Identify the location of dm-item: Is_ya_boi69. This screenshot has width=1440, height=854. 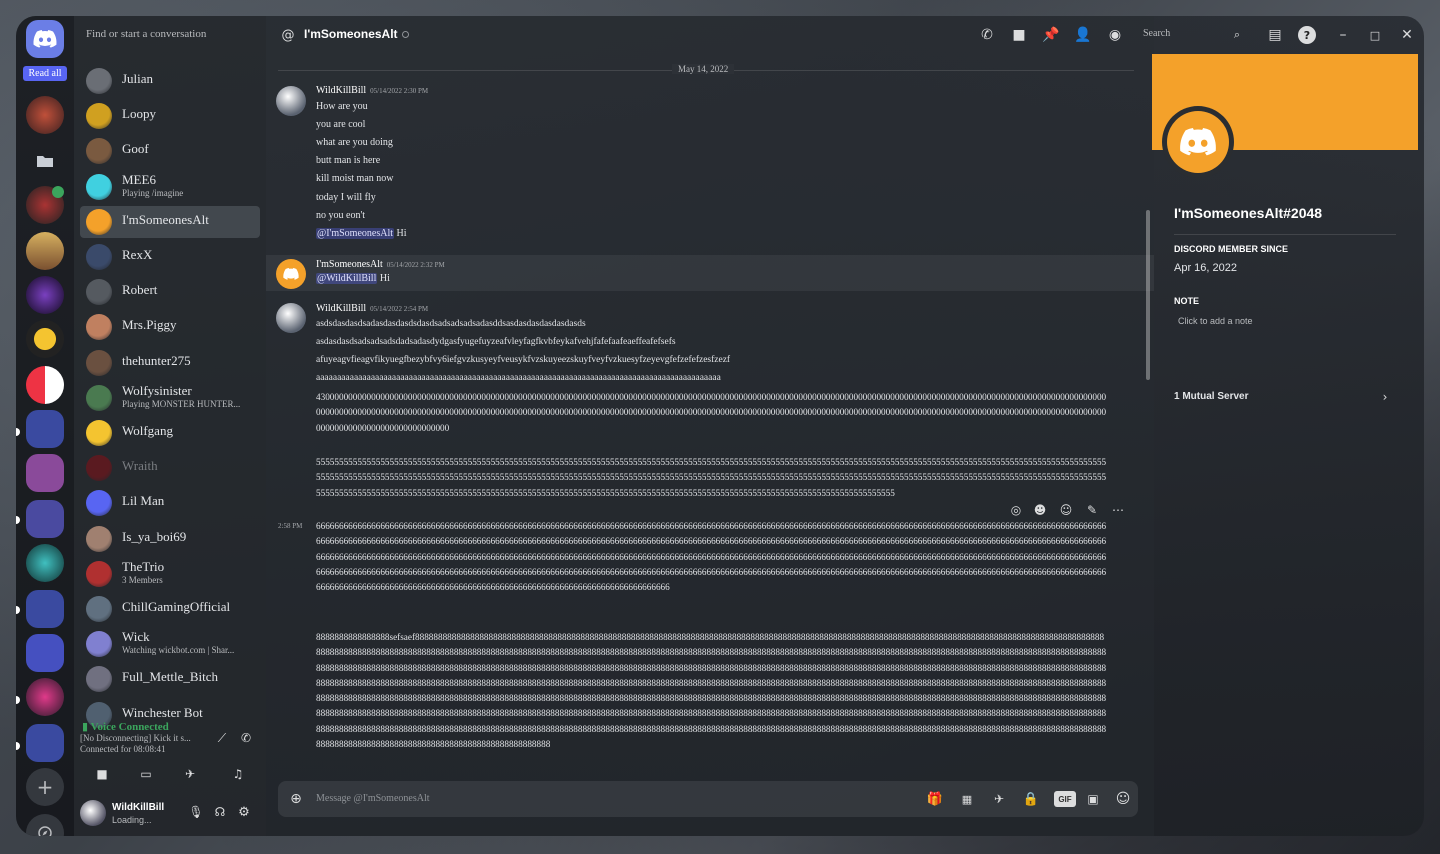
(170, 539).